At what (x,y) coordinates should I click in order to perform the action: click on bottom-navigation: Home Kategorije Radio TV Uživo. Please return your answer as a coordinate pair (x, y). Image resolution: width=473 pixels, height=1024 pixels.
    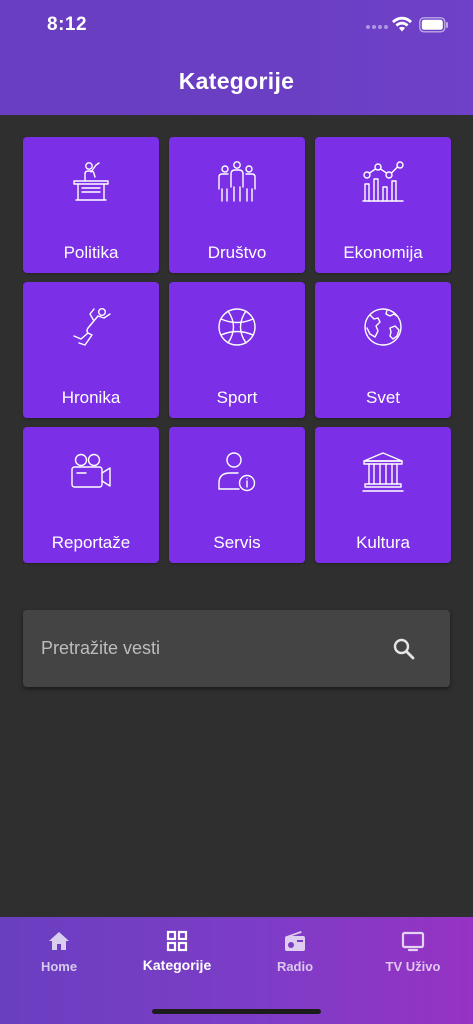
    Looking at the image, I should click on (236, 970).